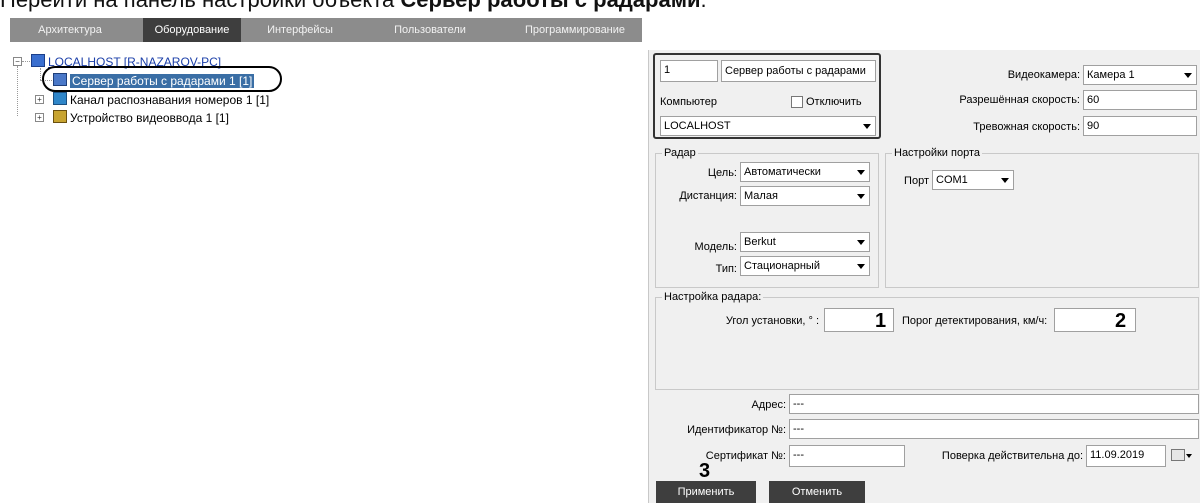 The width and height of the screenshot is (1200, 503). What do you see at coordinates (975, 321) in the screenshot?
I see `threshold-label: Порог детектирования, км/ч:` at bounding box center [975, 321].